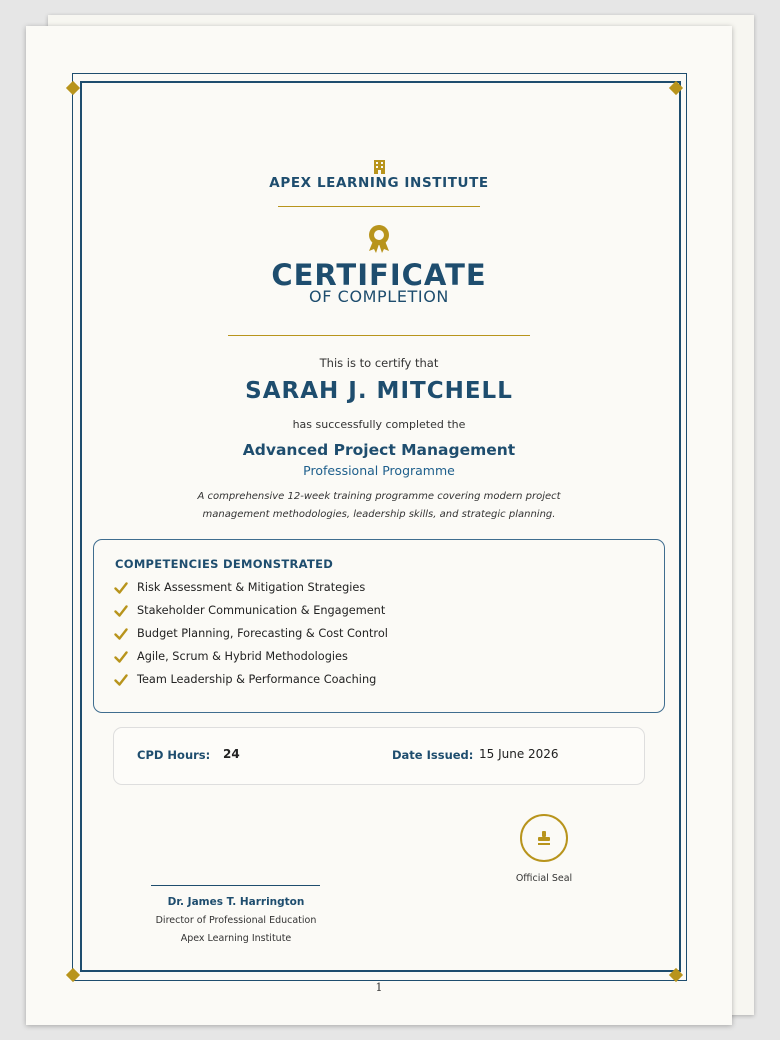 This screenshot has width=780, height=1040. I want to click on list-item: Stakeholder Communication & Engagement, so click(251, 613).